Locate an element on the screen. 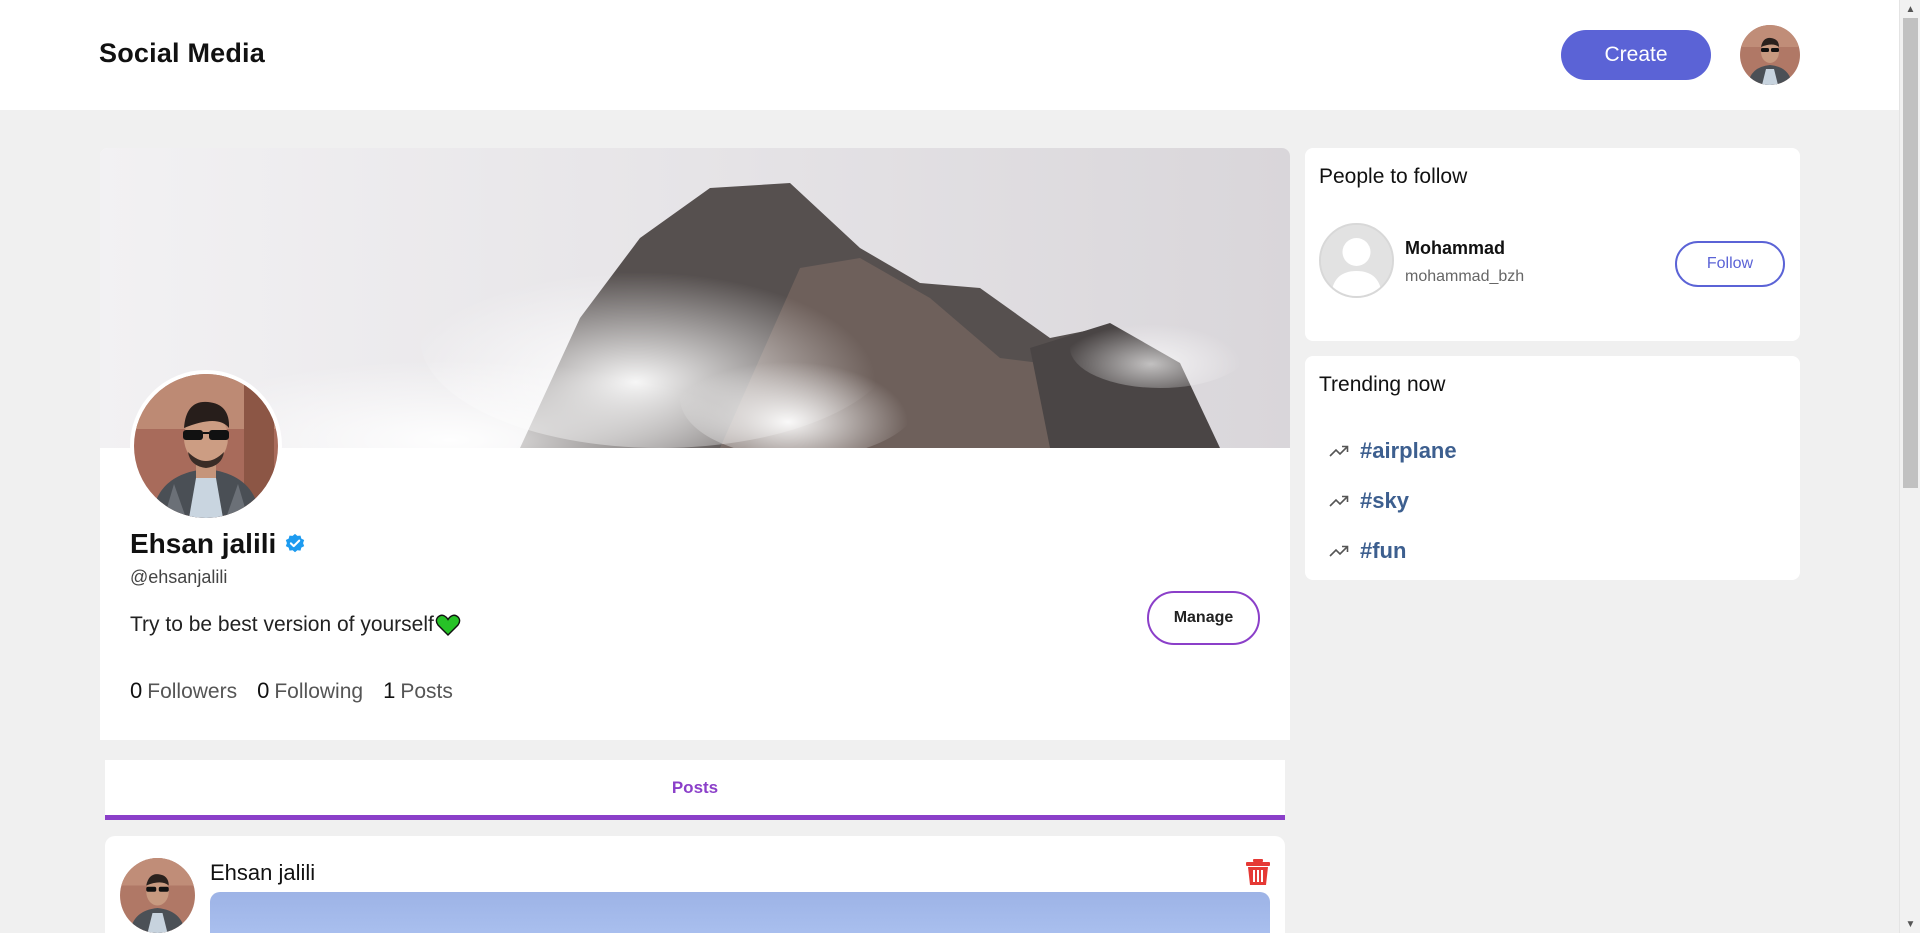  followers-label: Followers is located at coordinates (192, 691).